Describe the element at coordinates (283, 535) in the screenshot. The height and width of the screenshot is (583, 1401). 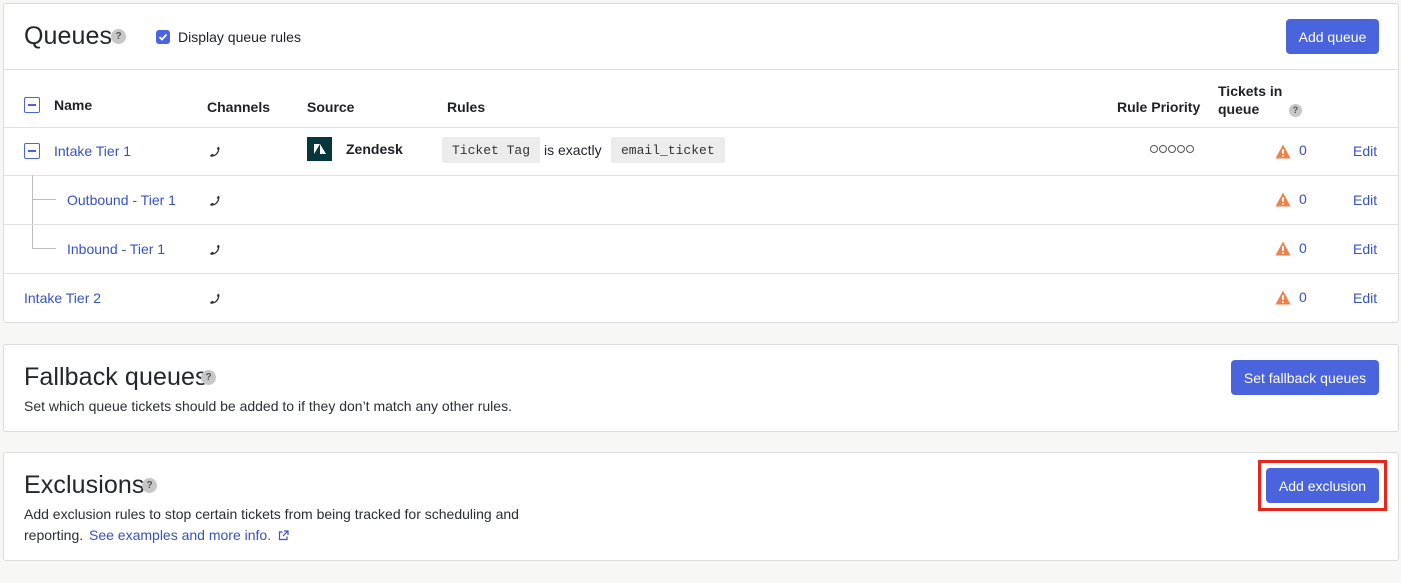
I see `external-link-icon` at that location.